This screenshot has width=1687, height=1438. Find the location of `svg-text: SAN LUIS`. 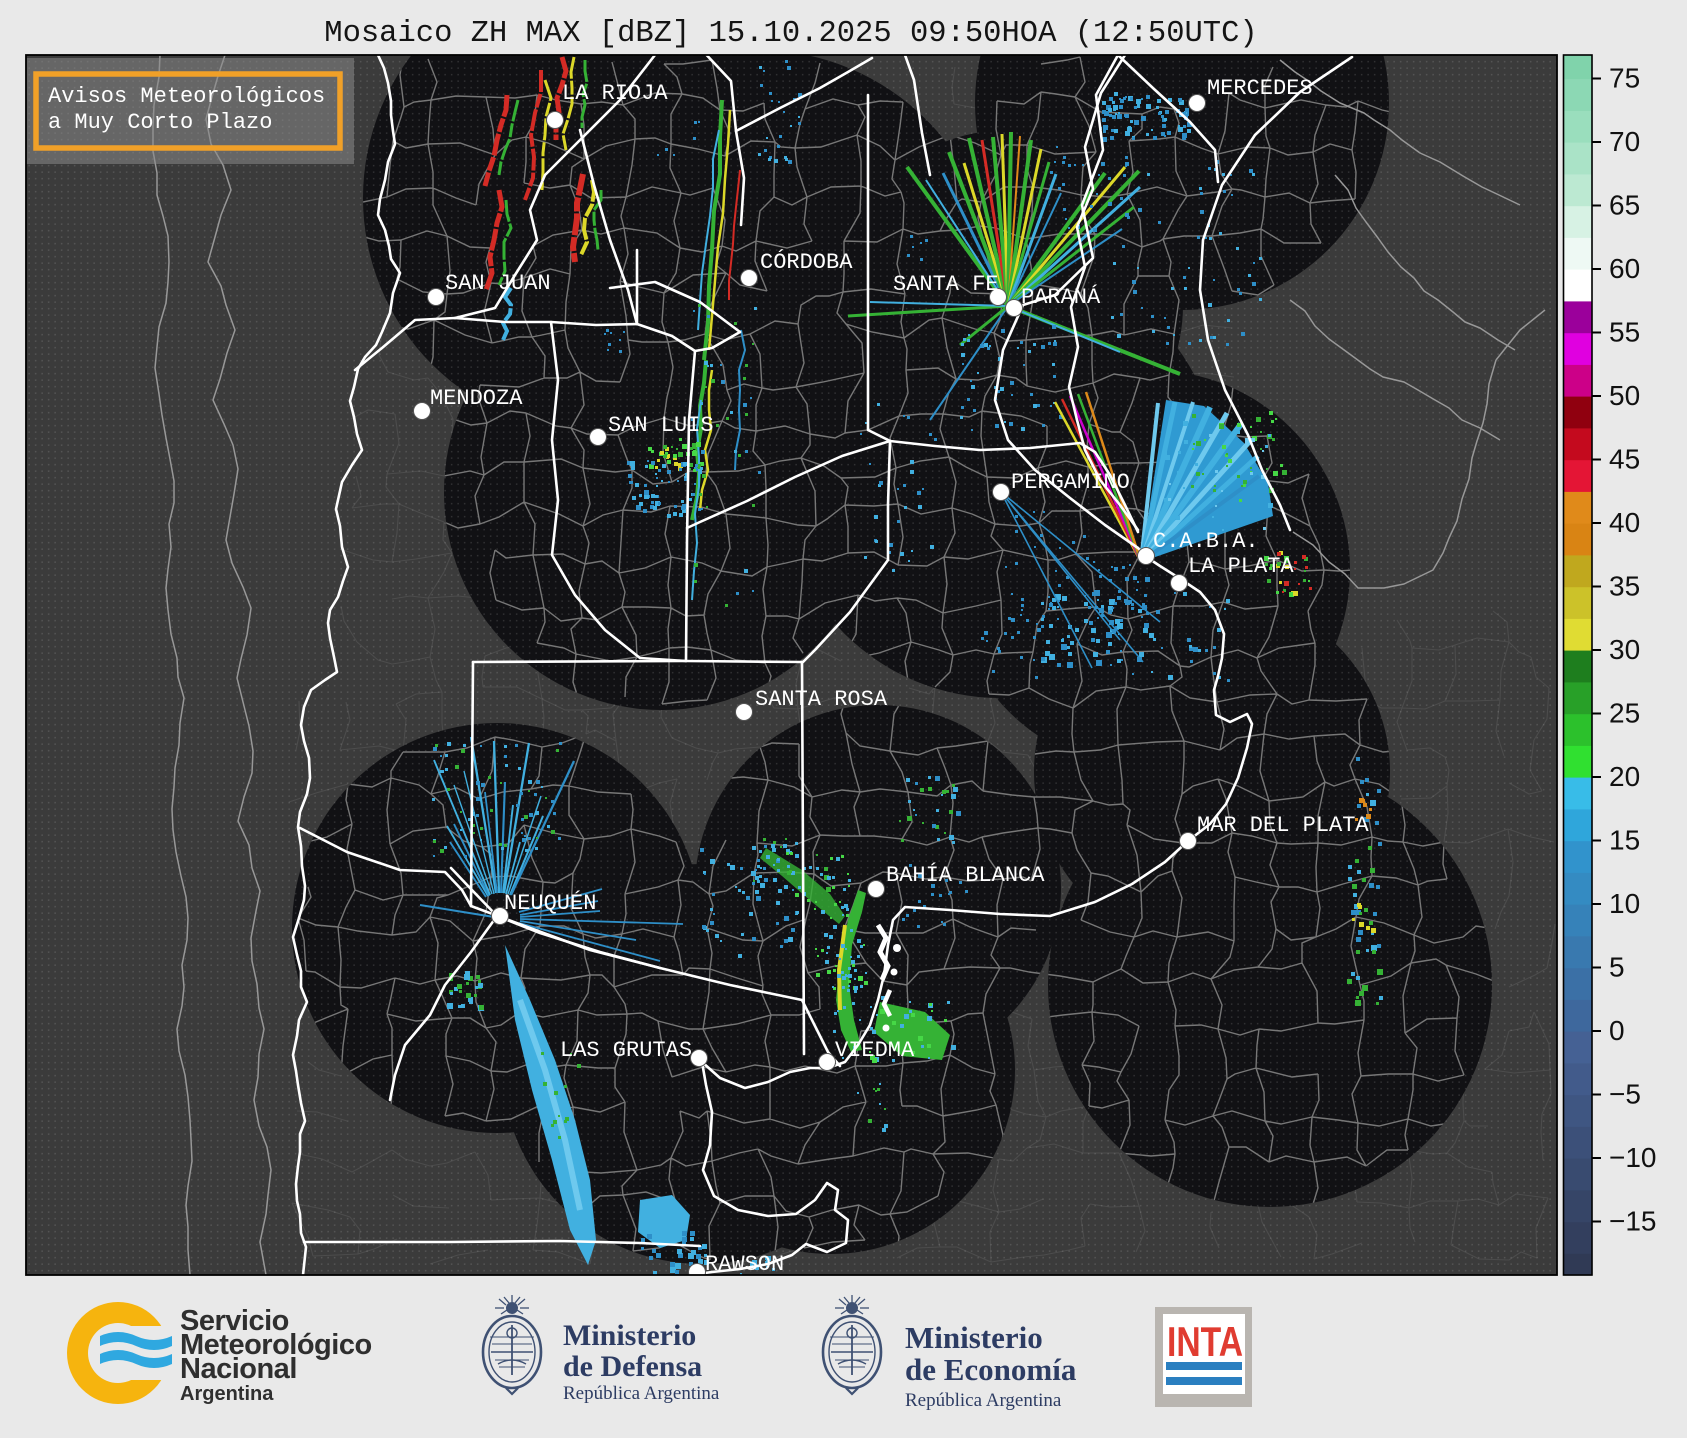

svg-text: SAN LUIS is located at coordinates (661, 425).